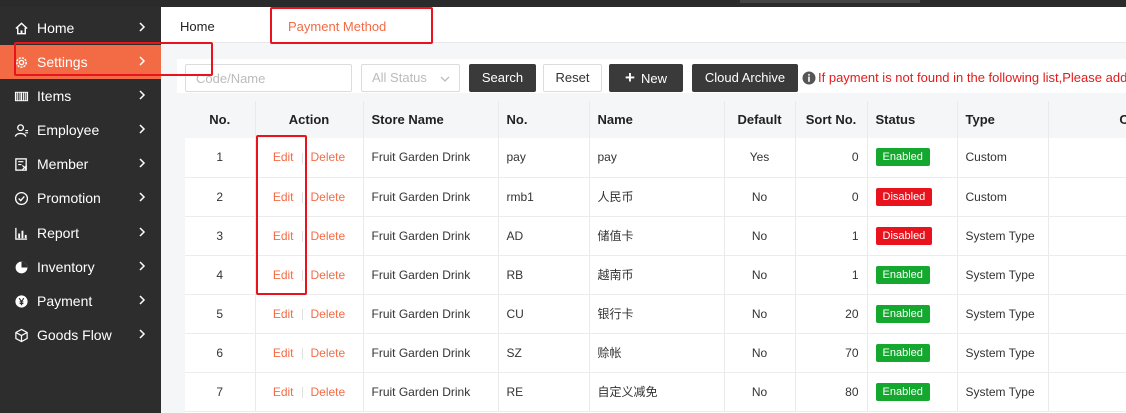 The height and width of the screenshot is (413, 1126). What do you see at coordinates (21, 164) in the screenshot?
I see `member-card-icon` at bounding box center [21, 164].